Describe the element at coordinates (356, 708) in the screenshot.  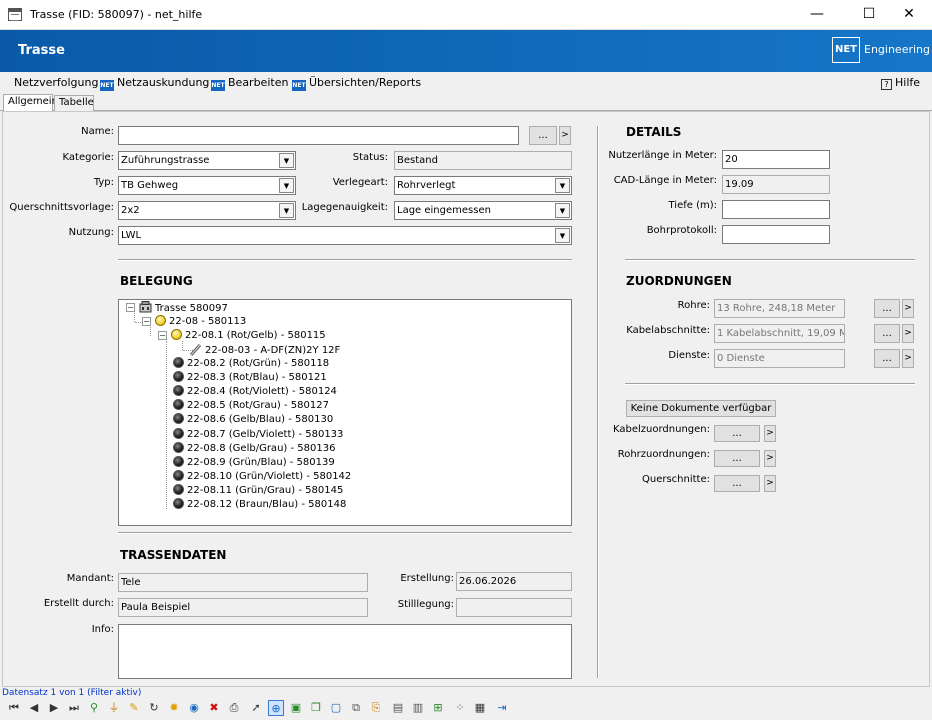
I see `copy-icon: ⧉` at that location.